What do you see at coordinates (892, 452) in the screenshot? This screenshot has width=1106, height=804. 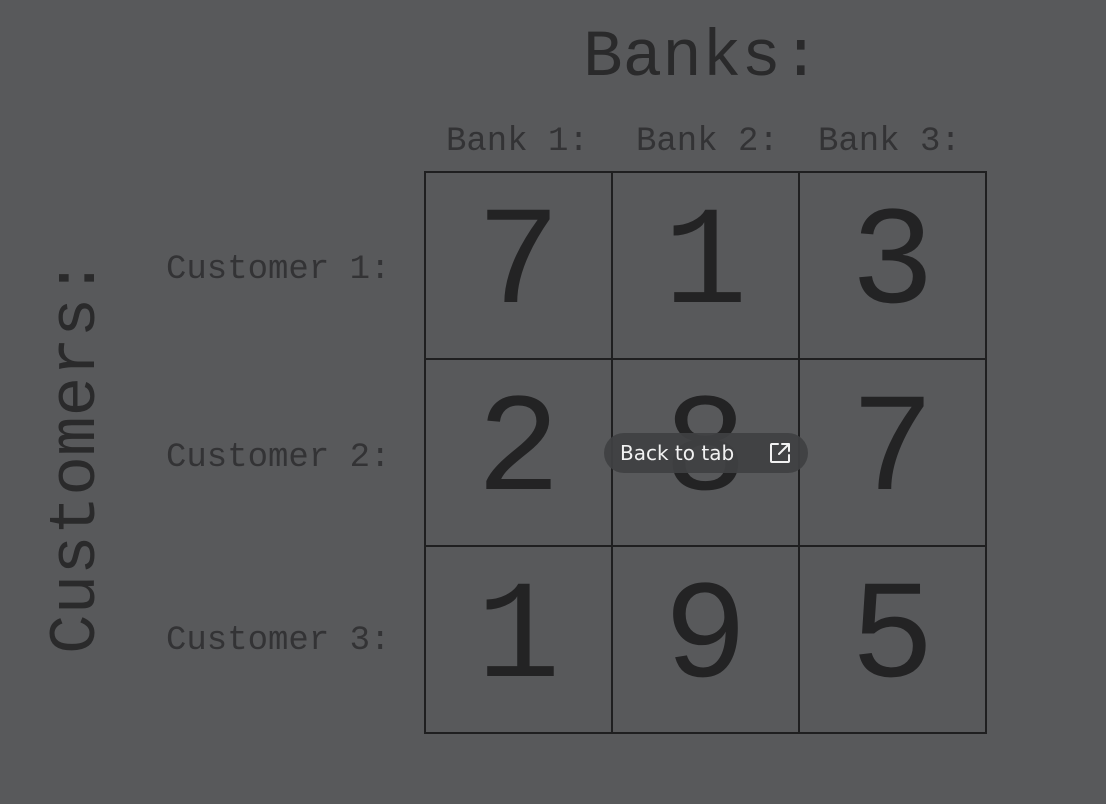 I see `matrix-cell-r2-c3: 7` at bounding box center [892, 452].